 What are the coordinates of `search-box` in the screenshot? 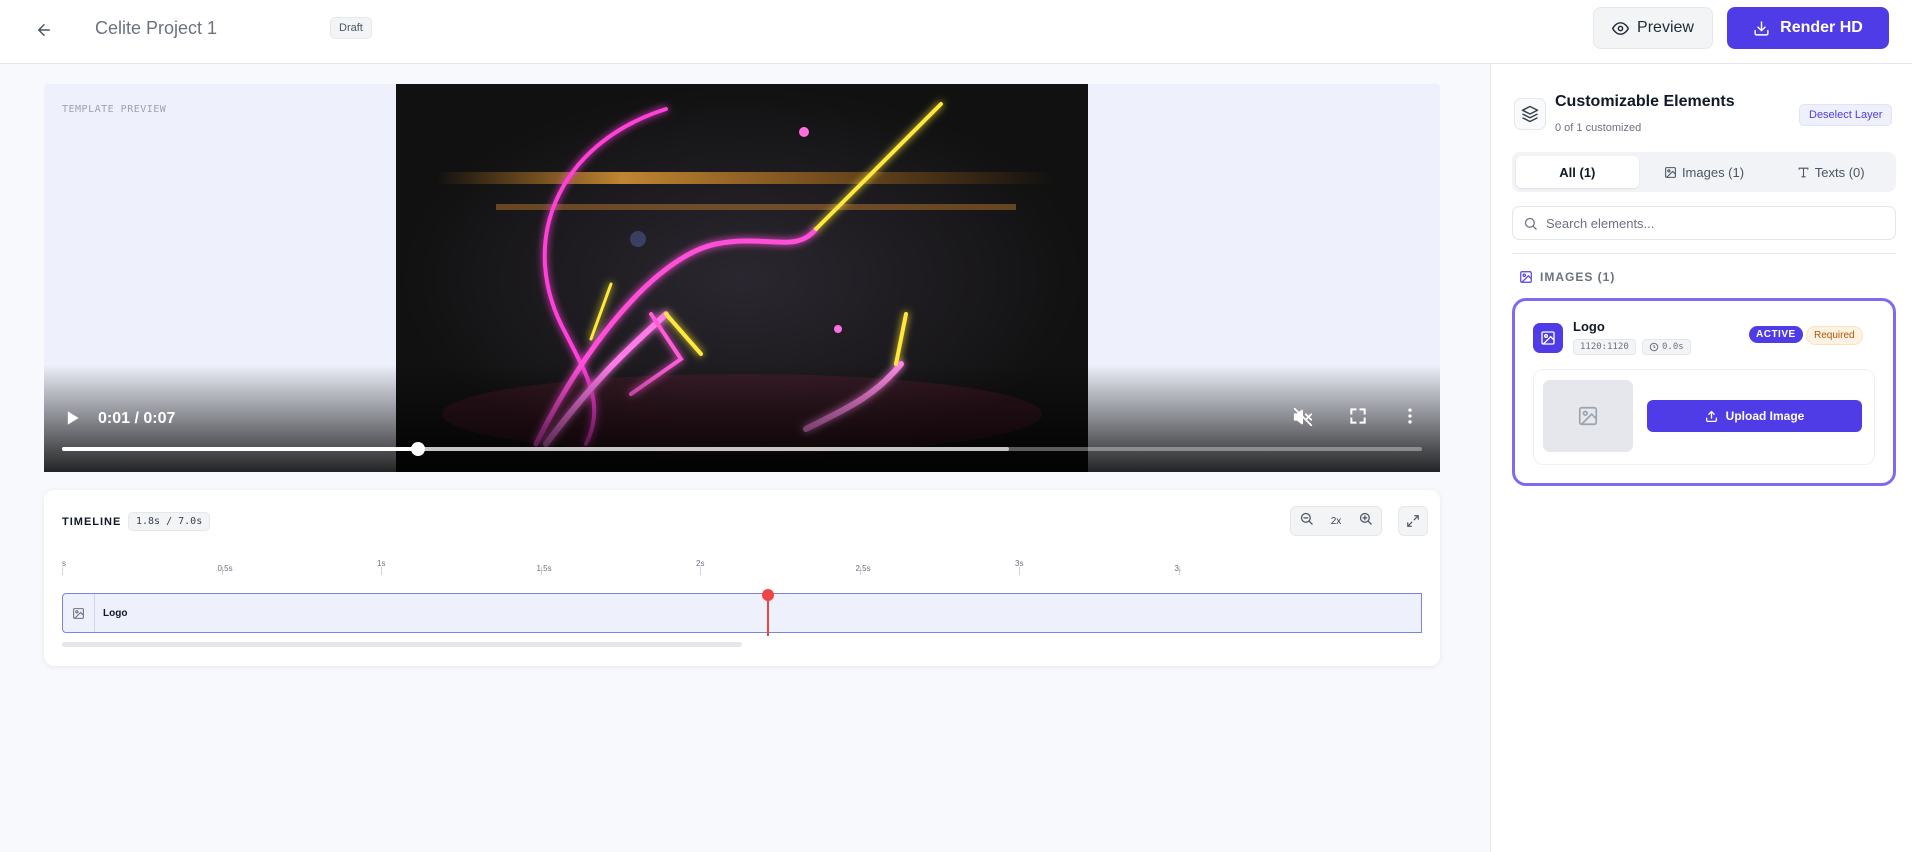 It's located at (1704, 223).